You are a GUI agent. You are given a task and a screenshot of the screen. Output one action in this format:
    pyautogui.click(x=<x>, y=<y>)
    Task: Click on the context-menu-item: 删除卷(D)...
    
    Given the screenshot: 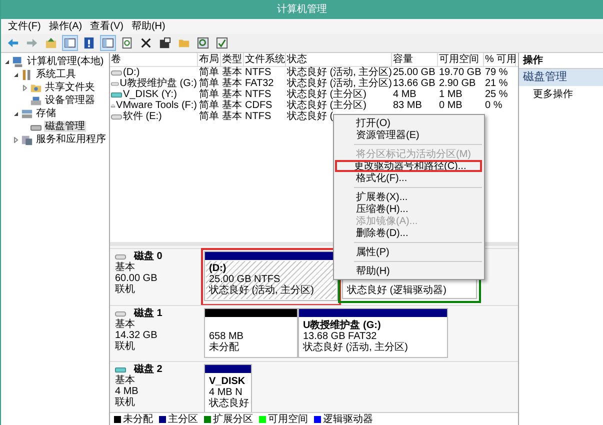 What is the action you would take?
    pyautogui.click(x=409, y=233)
    